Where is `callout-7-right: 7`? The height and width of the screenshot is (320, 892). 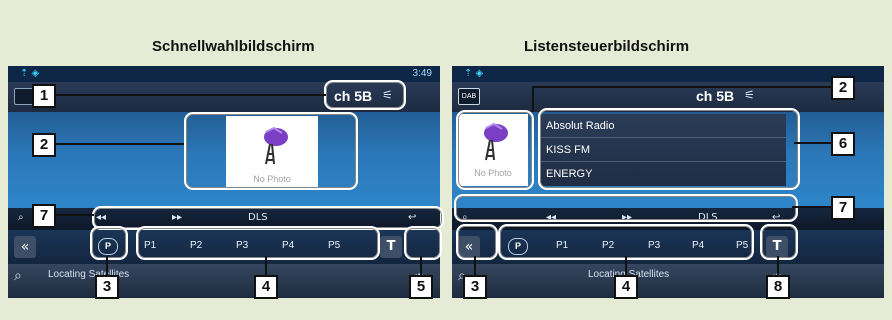
callout-7-right: 7 is located at coordinates (843, 208).